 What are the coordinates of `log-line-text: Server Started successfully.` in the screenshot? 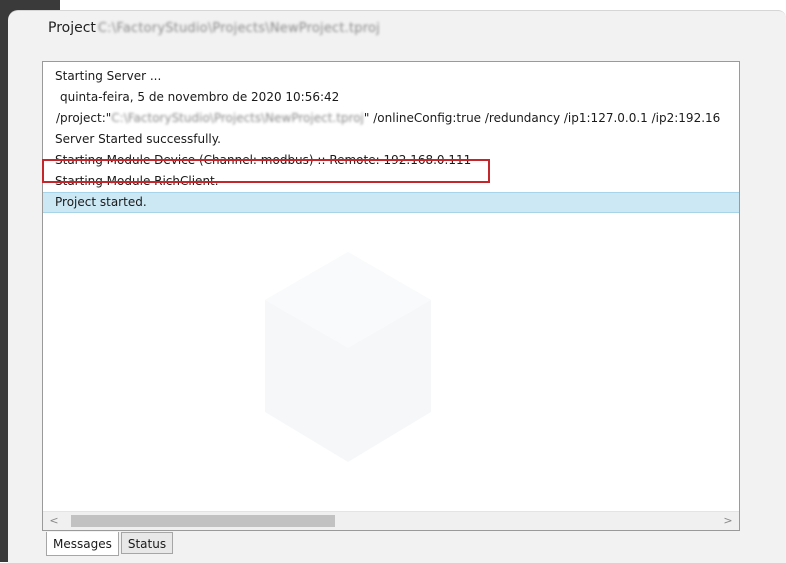 It's located at (138, 139).